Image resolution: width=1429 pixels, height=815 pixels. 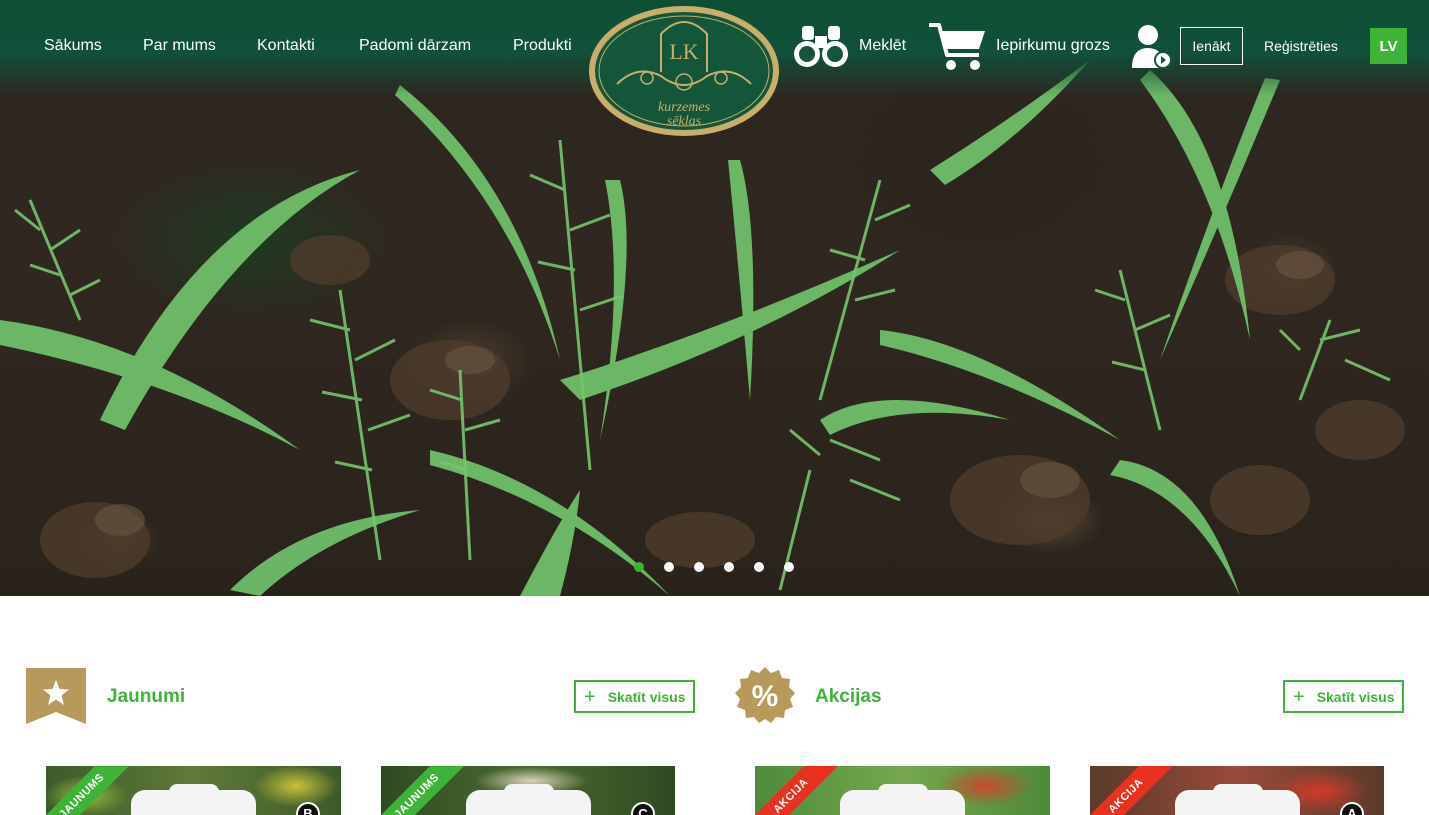 What do you see at coordinates (73, 46) in the screenshot?
I see `nav-link-home: Sākums` at bounding box center [73, 46].